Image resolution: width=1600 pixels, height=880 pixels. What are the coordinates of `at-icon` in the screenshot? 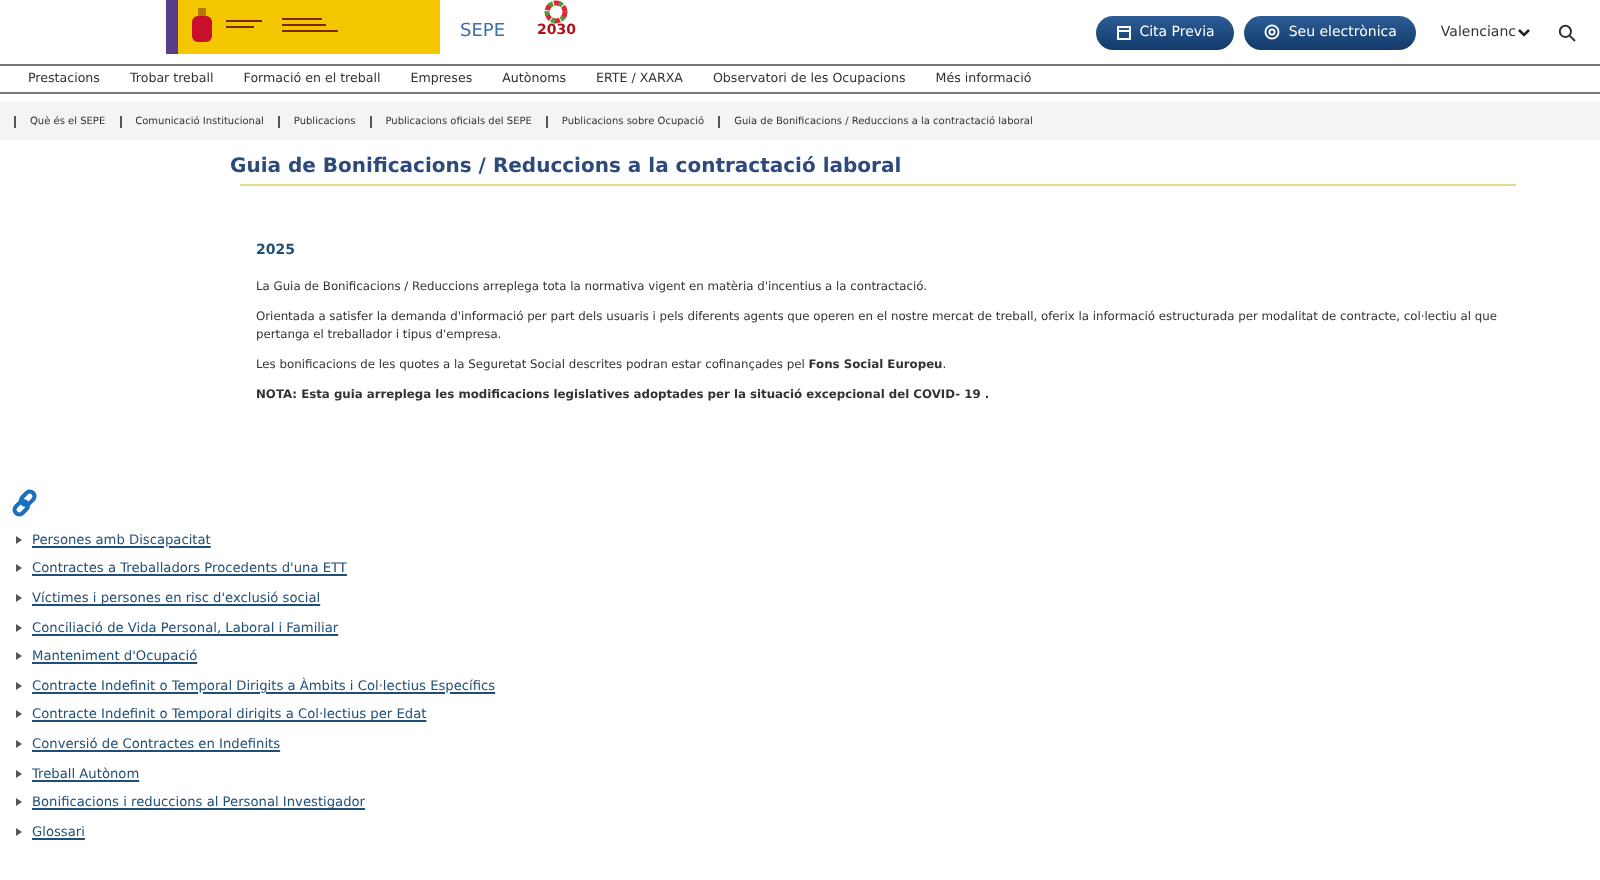 It's located at (1272, 32).